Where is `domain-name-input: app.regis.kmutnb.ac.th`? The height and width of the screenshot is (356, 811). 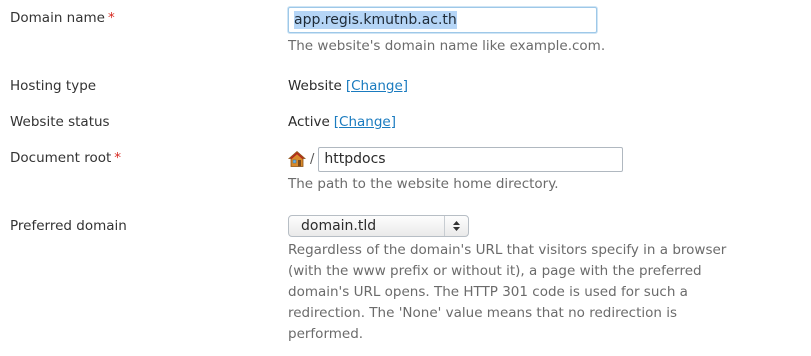 domain-name-input: app.regis.kmutnb.ac.th is located at coordinates (442, 20).